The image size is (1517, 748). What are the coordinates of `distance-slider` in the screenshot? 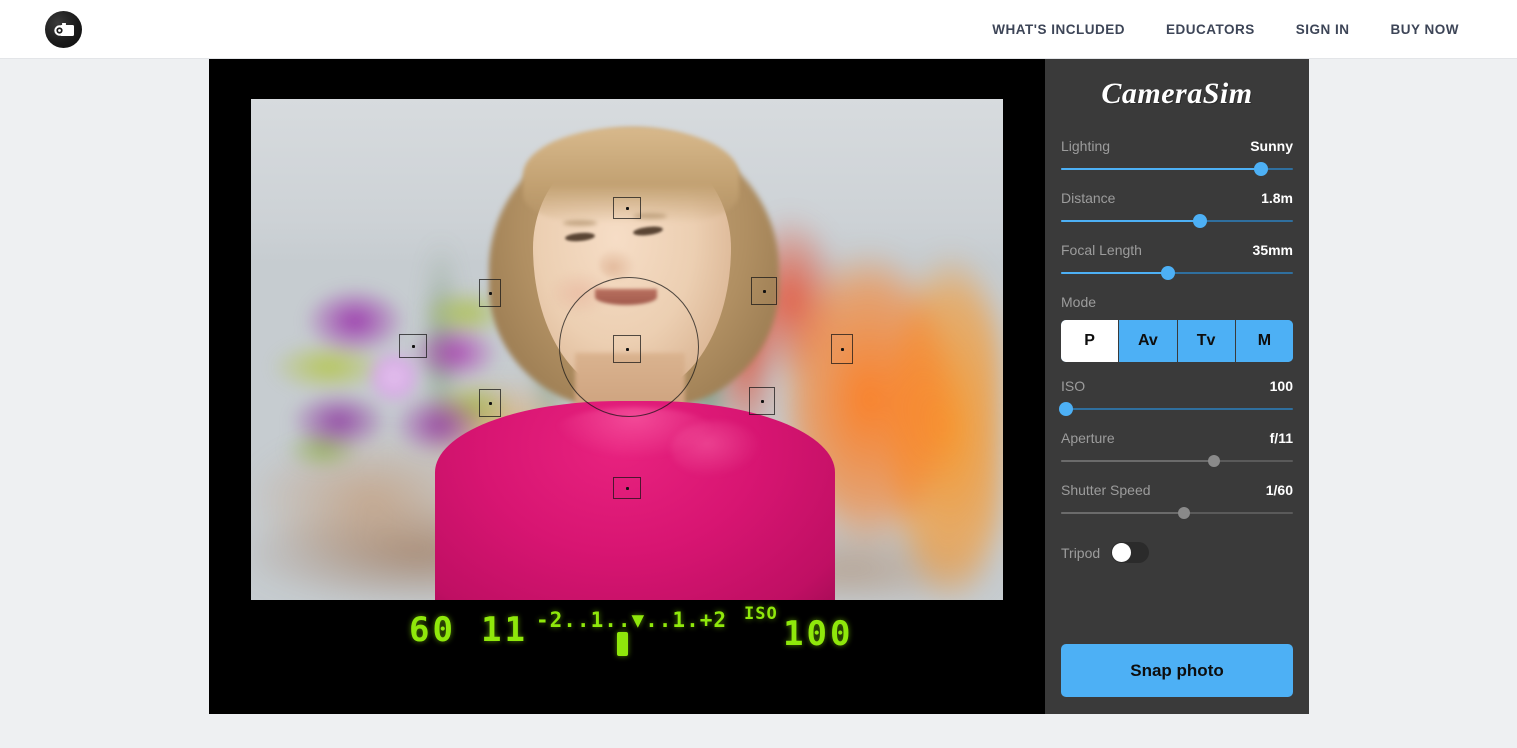 It's located at (1177, 221).